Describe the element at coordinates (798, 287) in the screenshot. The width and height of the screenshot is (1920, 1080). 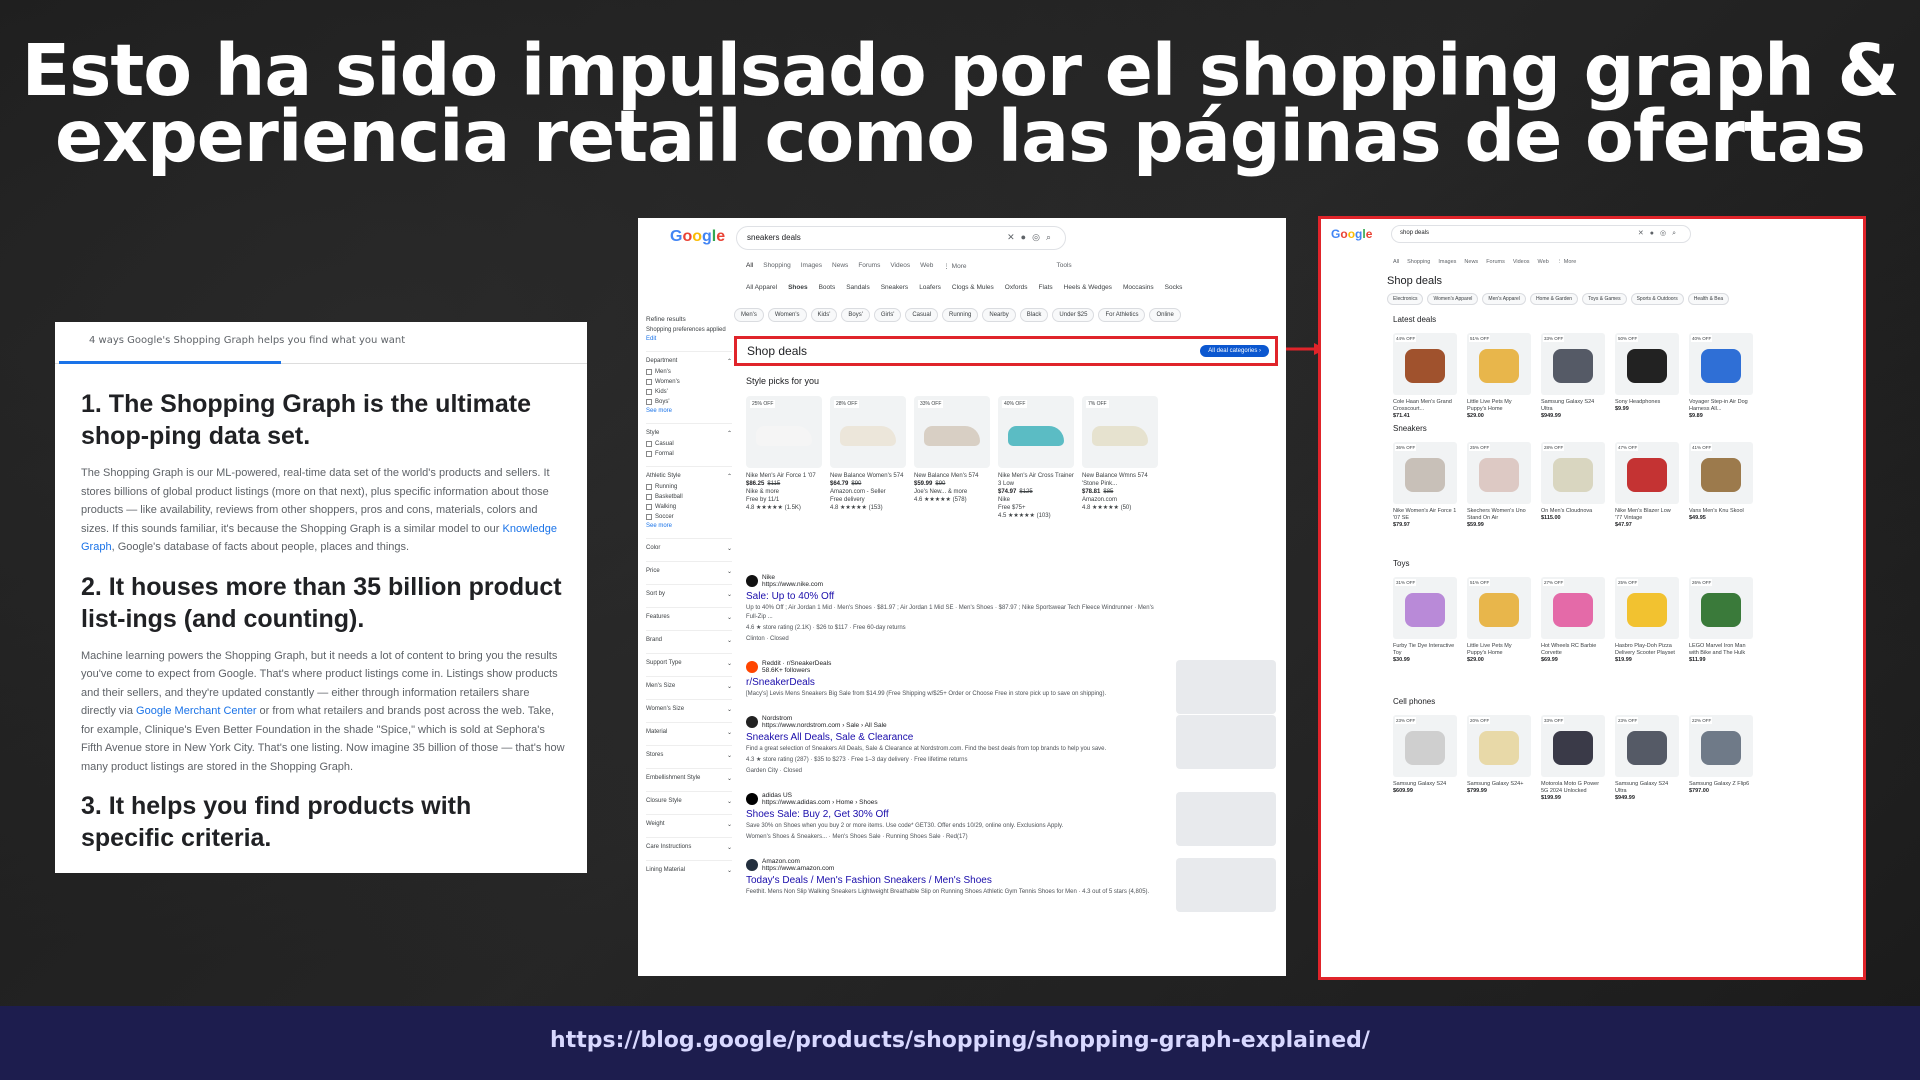
I see `category-item: Shoes` at that location.